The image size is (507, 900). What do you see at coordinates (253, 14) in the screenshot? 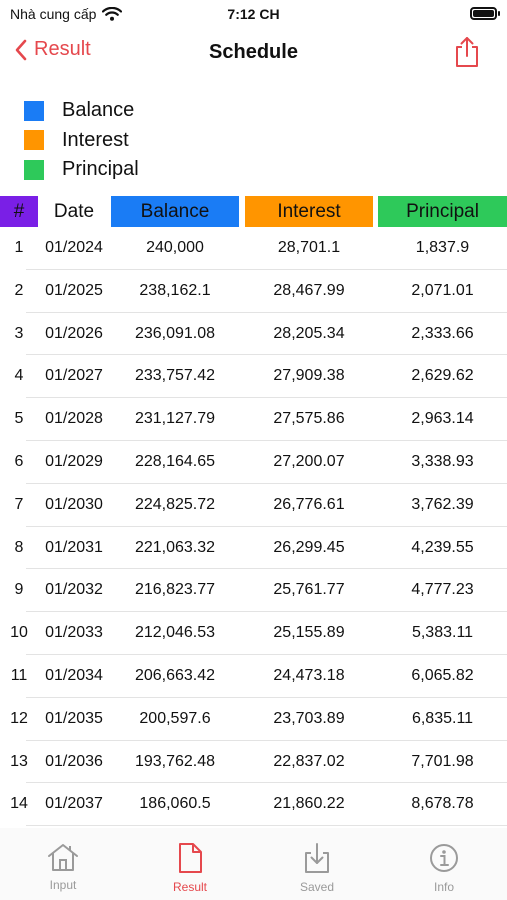
I see `status-time: 7:12 CH` at bounding box center [253, 14].